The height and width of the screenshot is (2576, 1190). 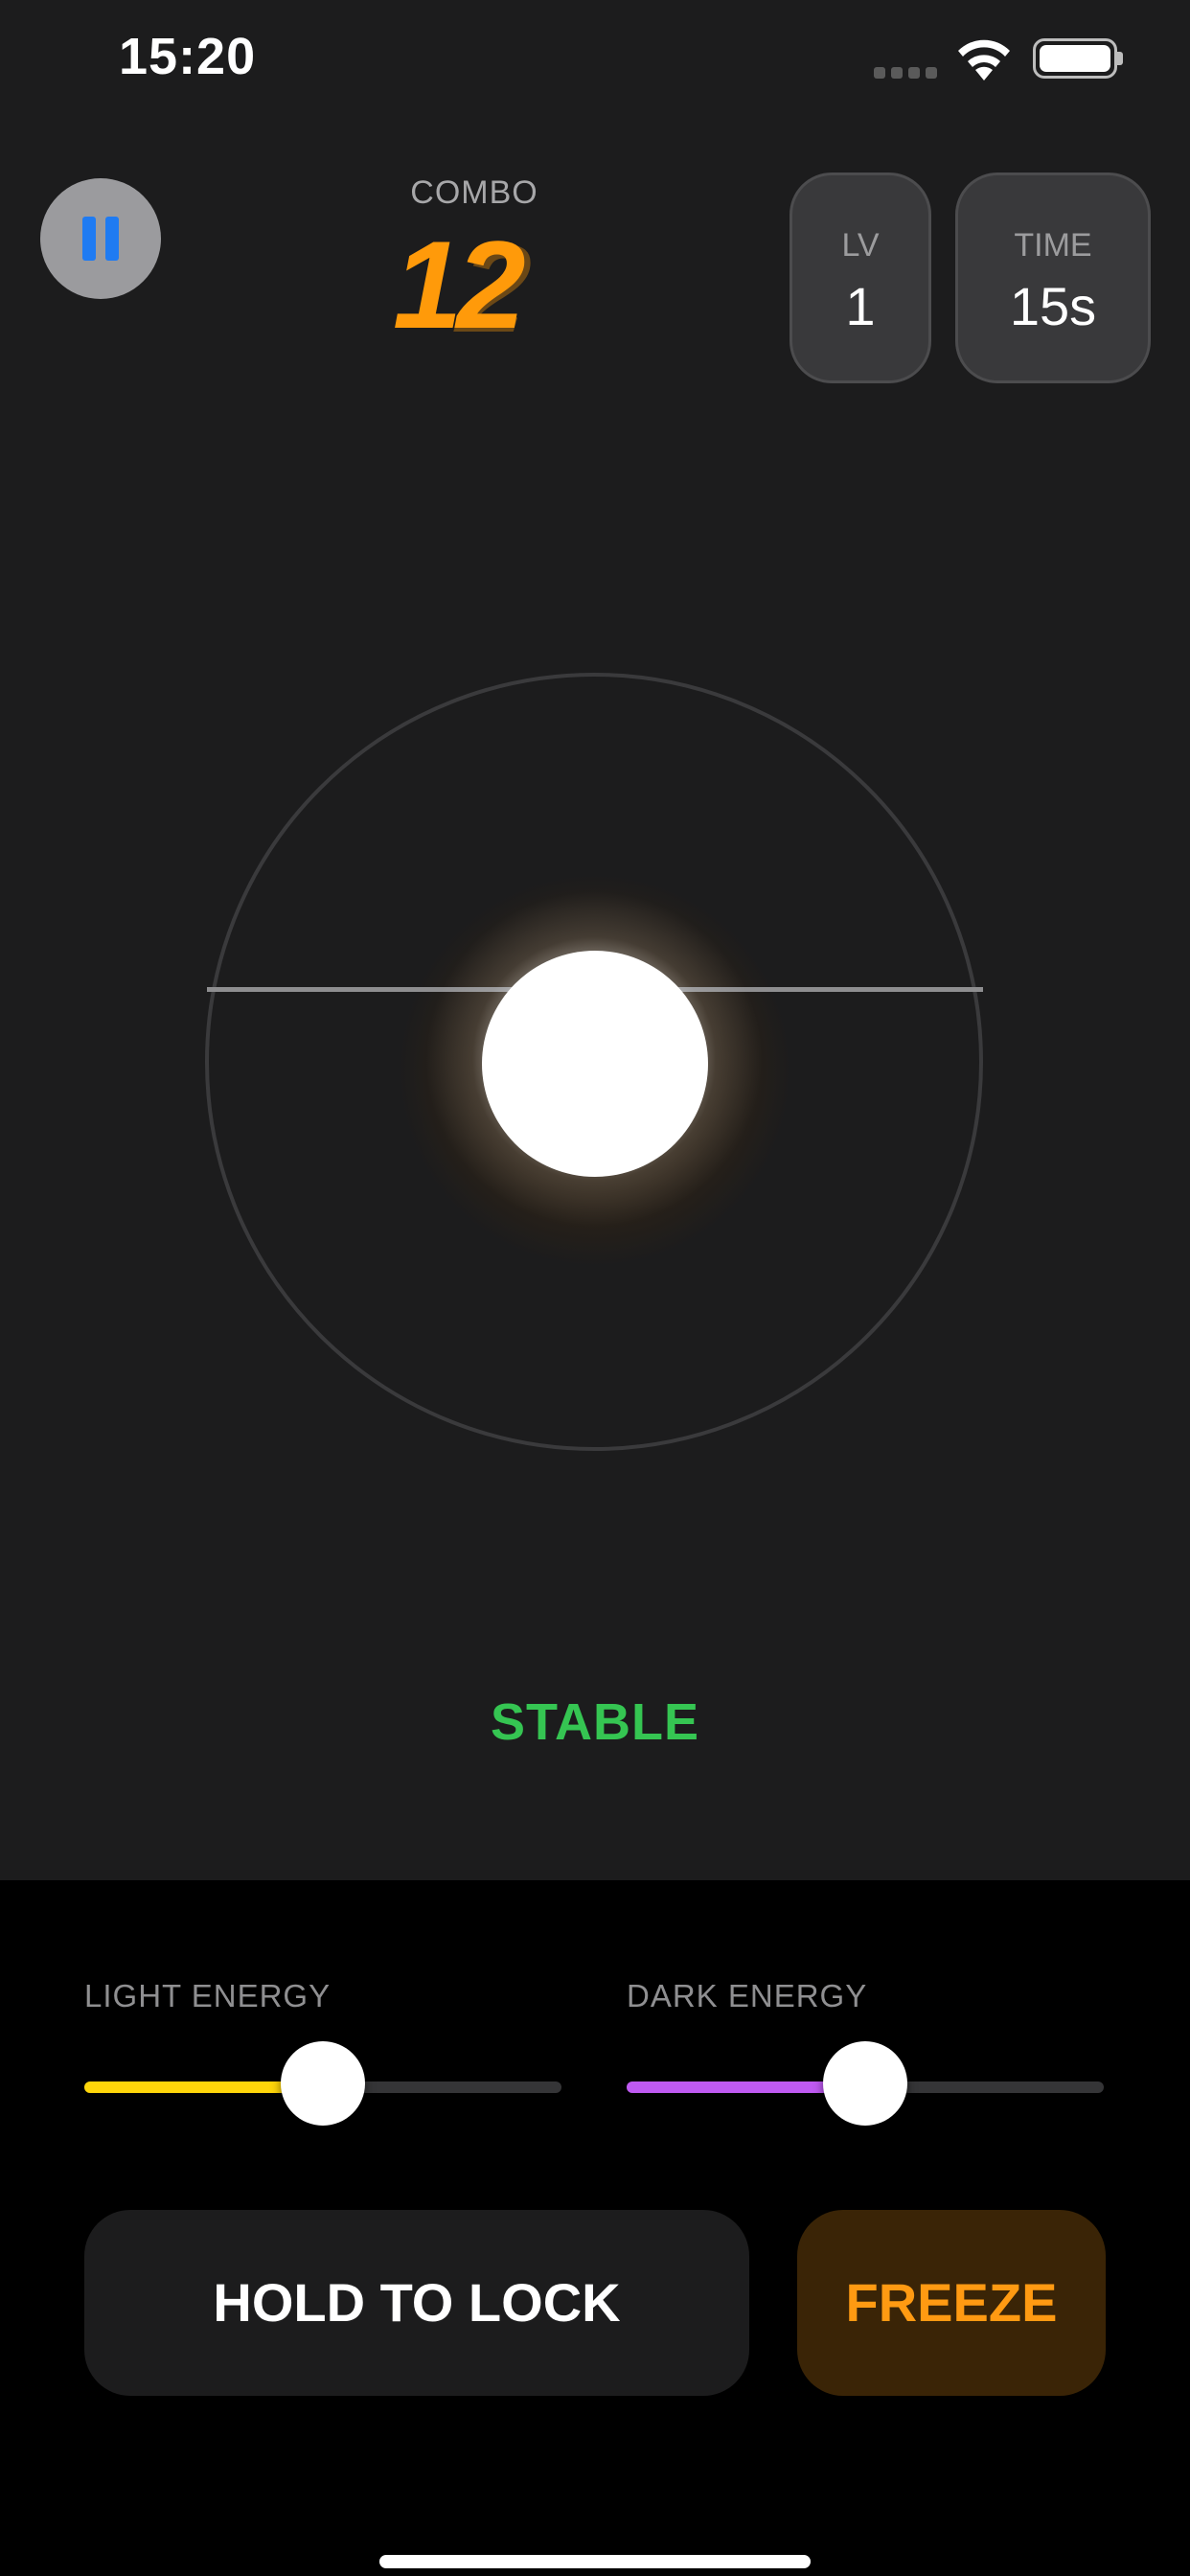 What do you see at coordinates (860, 245) in the screenshot?
I see `level-label: LV` at bounding box center [860, 245].